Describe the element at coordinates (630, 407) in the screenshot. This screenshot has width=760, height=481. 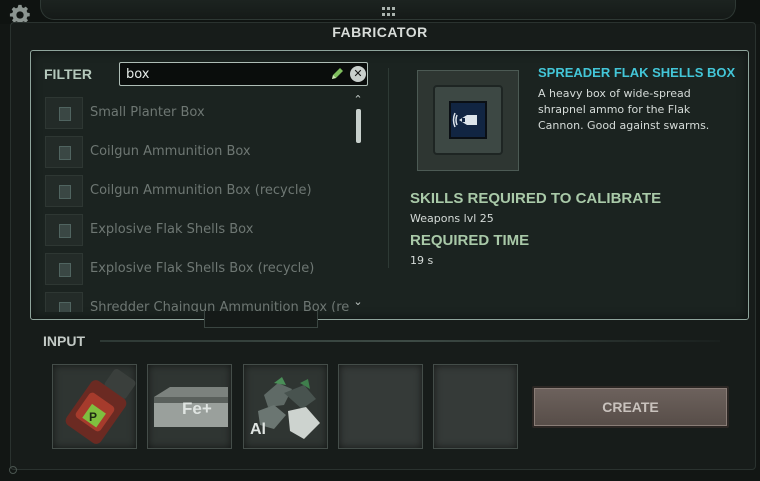
I see `create-button: CREATE` at that location.